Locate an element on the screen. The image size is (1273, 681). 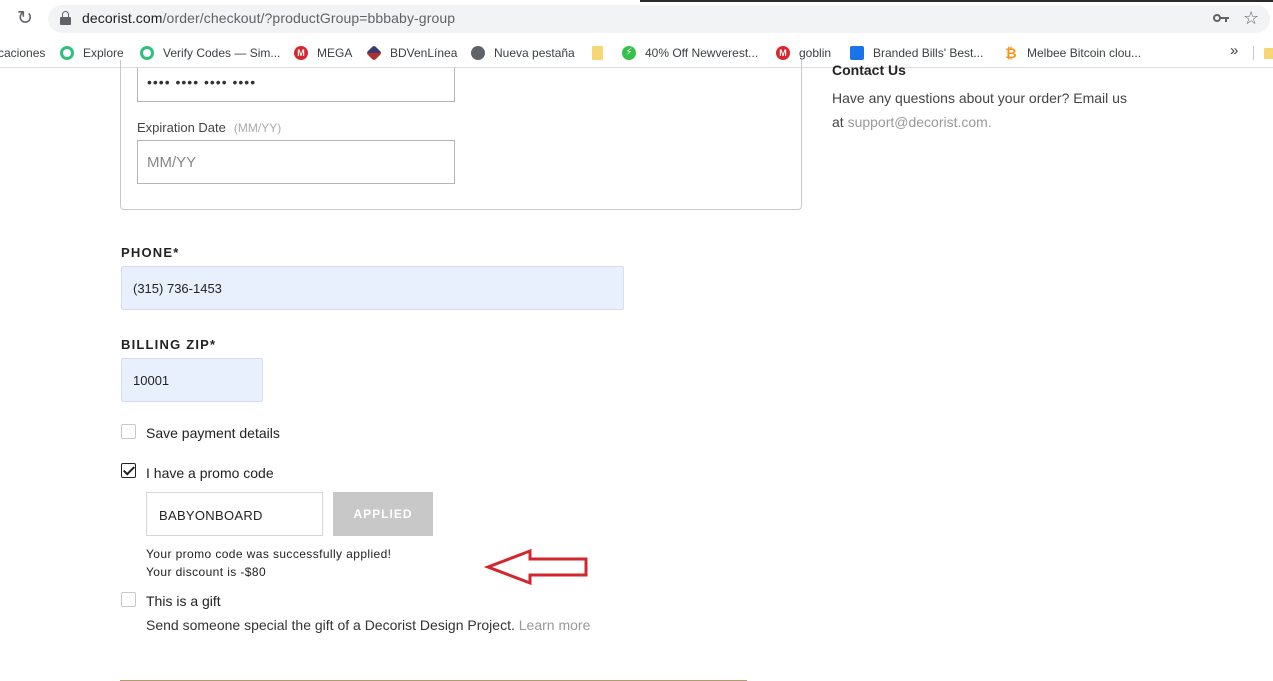
key-icon is located at coordinates (1221, 18).